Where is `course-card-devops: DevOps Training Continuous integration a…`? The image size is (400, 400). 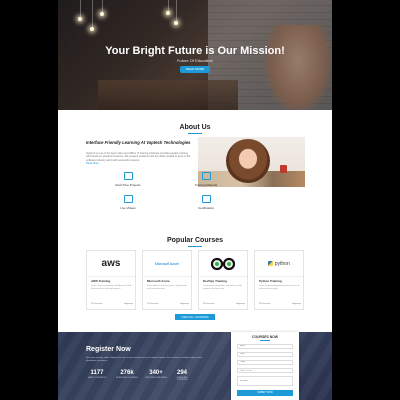
course-card-devops: DevOps Training Continuous integration a… is located at coordinates (223, 280).